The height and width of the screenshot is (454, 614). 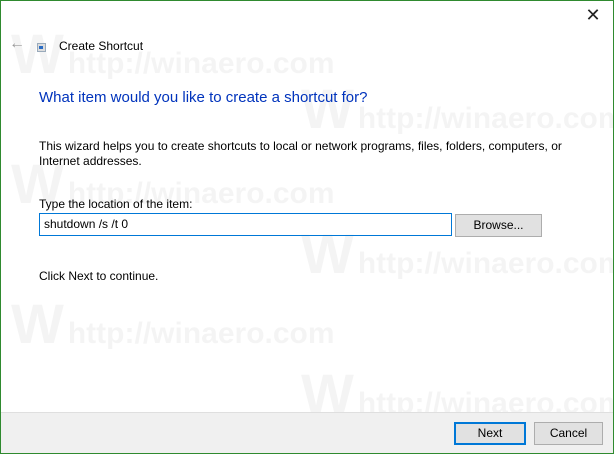 I want to click on continue-hint: Click Next to continue., so click(x=99, y=276).